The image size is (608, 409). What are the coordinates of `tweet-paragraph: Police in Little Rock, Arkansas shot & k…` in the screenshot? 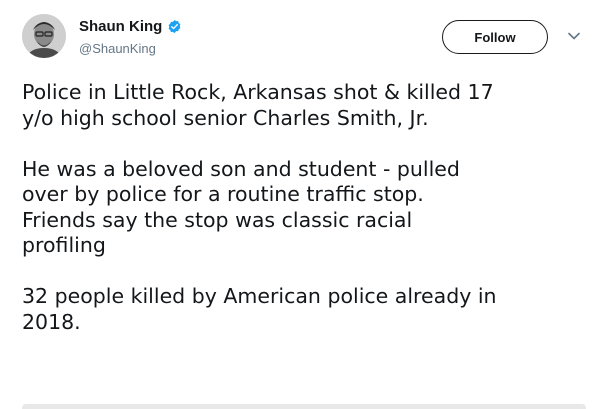 It's located at (258, 105).